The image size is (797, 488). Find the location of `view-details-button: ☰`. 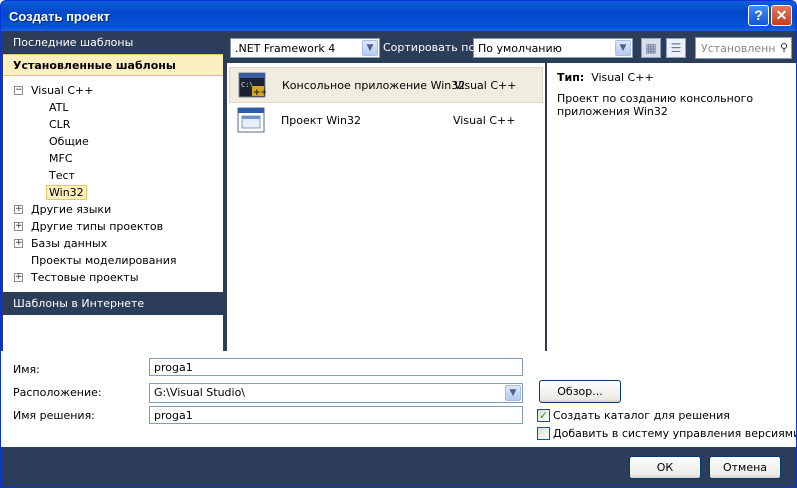

view-details-button: ☰ is located at coordinates (676, 48).